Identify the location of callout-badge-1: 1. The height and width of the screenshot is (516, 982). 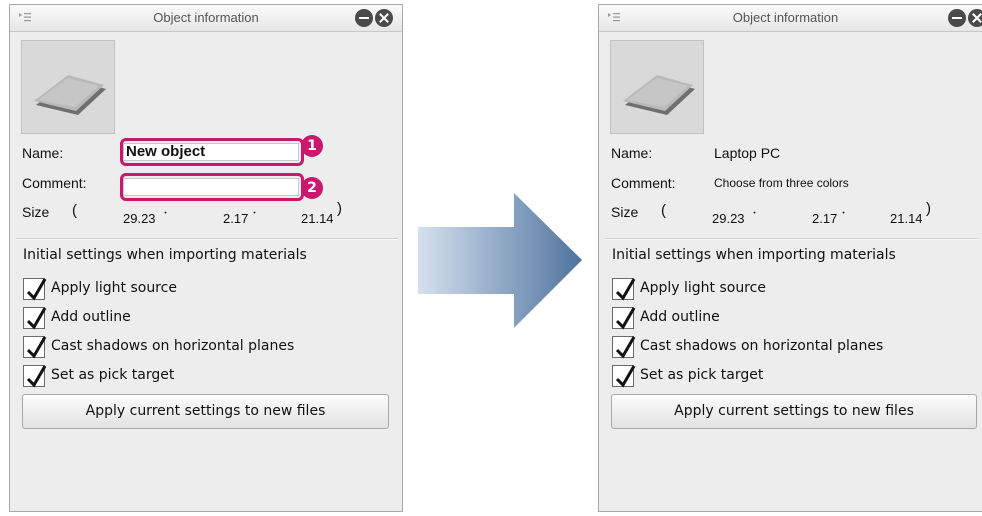
(312, 146).